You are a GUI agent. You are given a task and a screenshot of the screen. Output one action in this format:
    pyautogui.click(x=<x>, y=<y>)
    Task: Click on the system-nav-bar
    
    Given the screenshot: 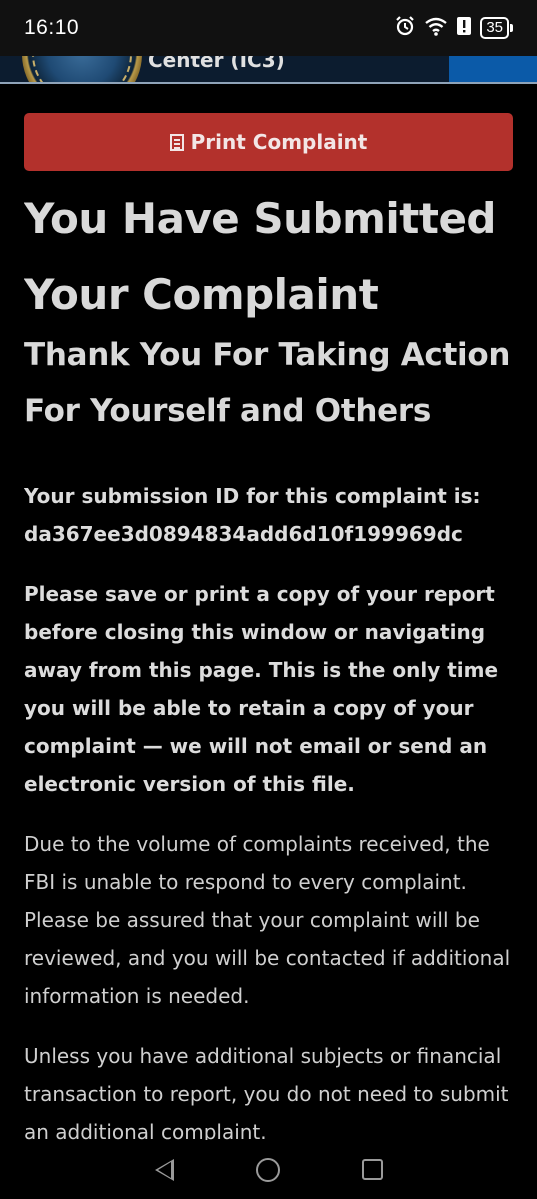 What is the action you would take?
    pyautogui.click(x=268, y=1169)
    